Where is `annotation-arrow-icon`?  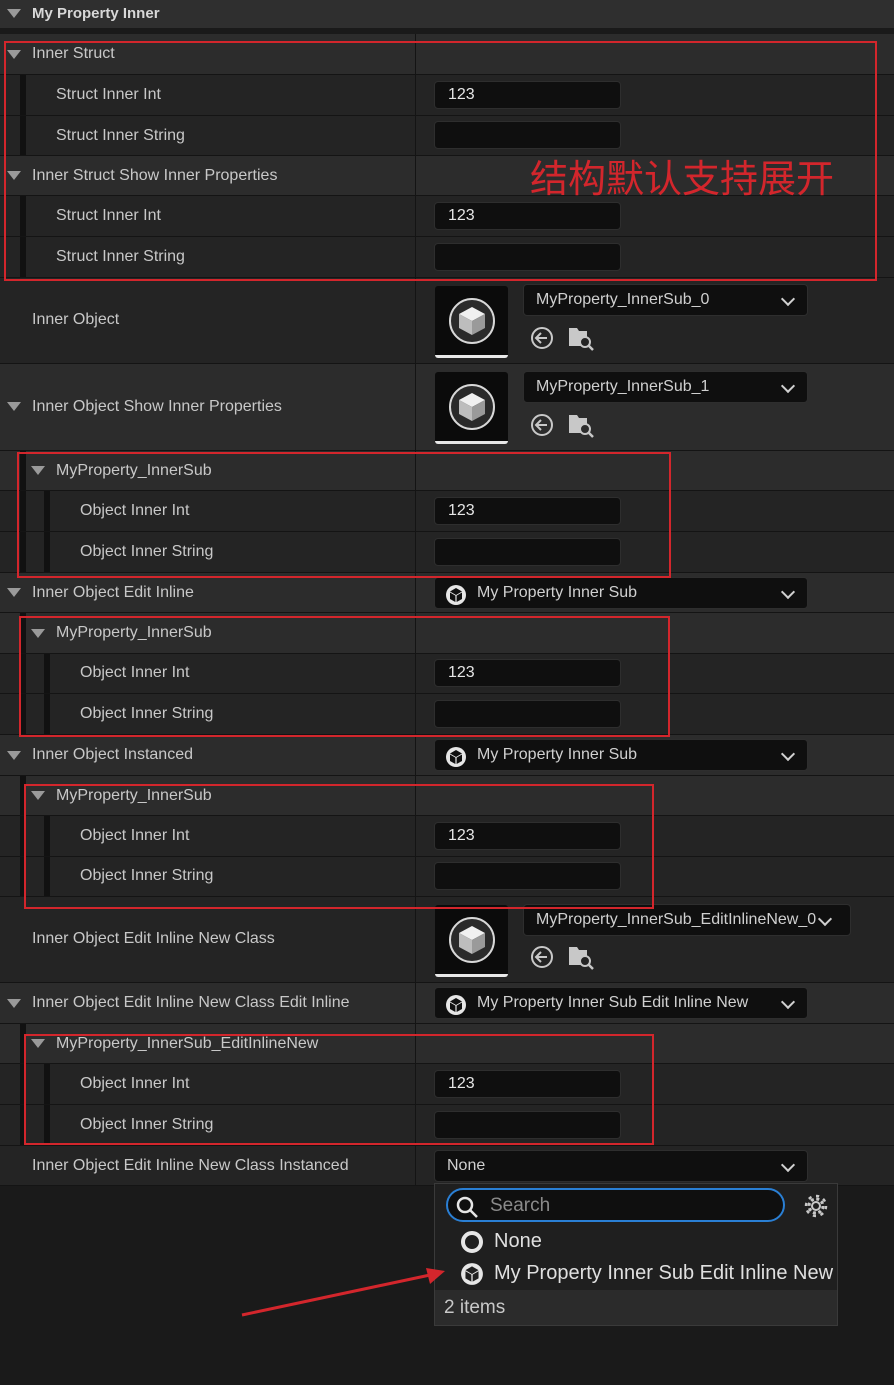 annotation-arrow-icon is located at coordinates (343, 1292).